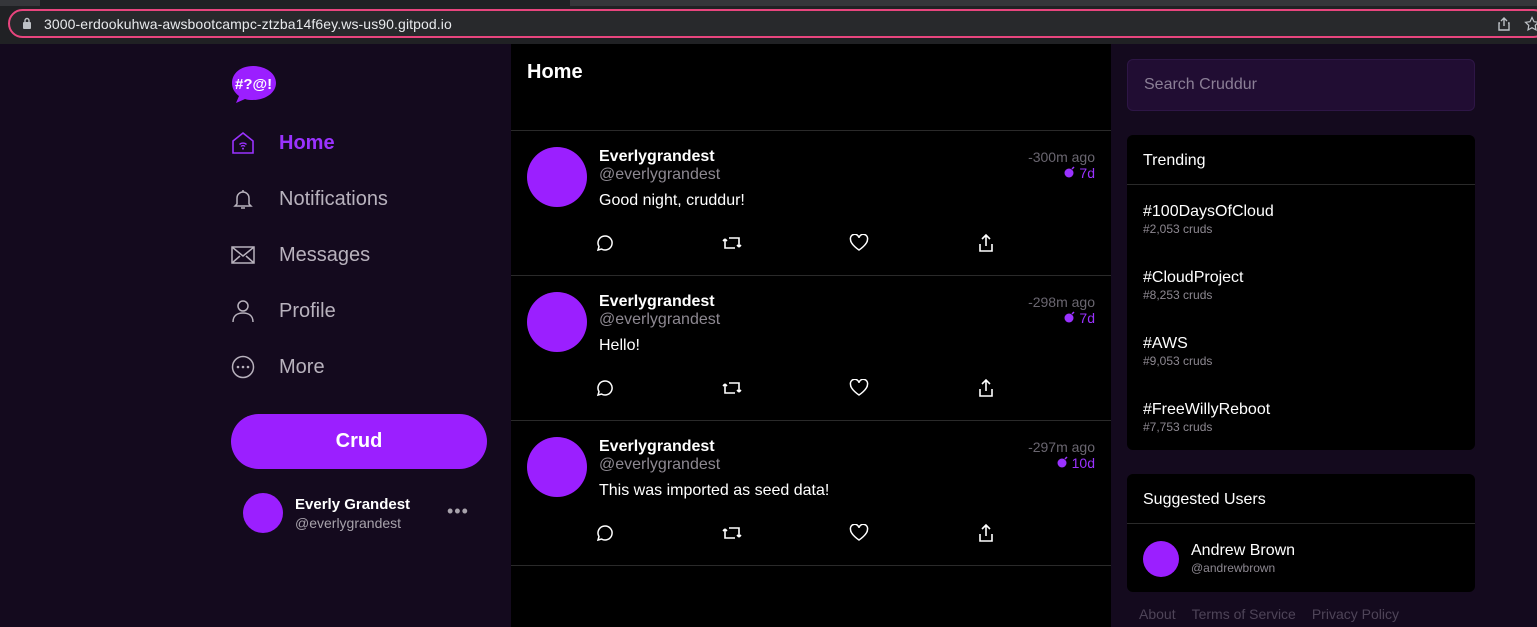 Image resolution: width=1537 pixels, height=627 pixels. I want to click on trend-count: #8,253 cruds, so click(1178, 295).